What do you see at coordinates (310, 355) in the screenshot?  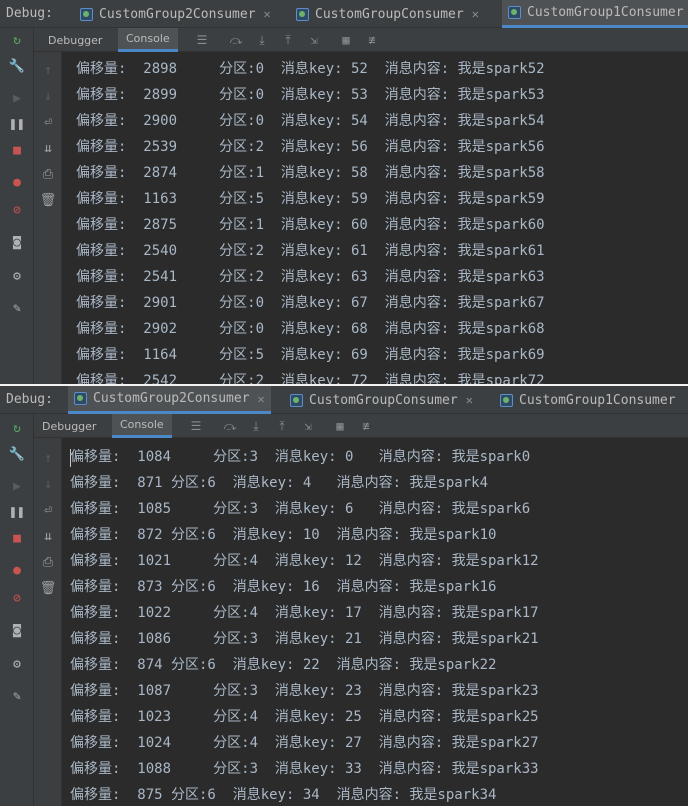 I see `console-line: 偏移量: 1164 分区:5 消息key: 69 消息内容: 我是spark69` at bounding box center [310, 355].